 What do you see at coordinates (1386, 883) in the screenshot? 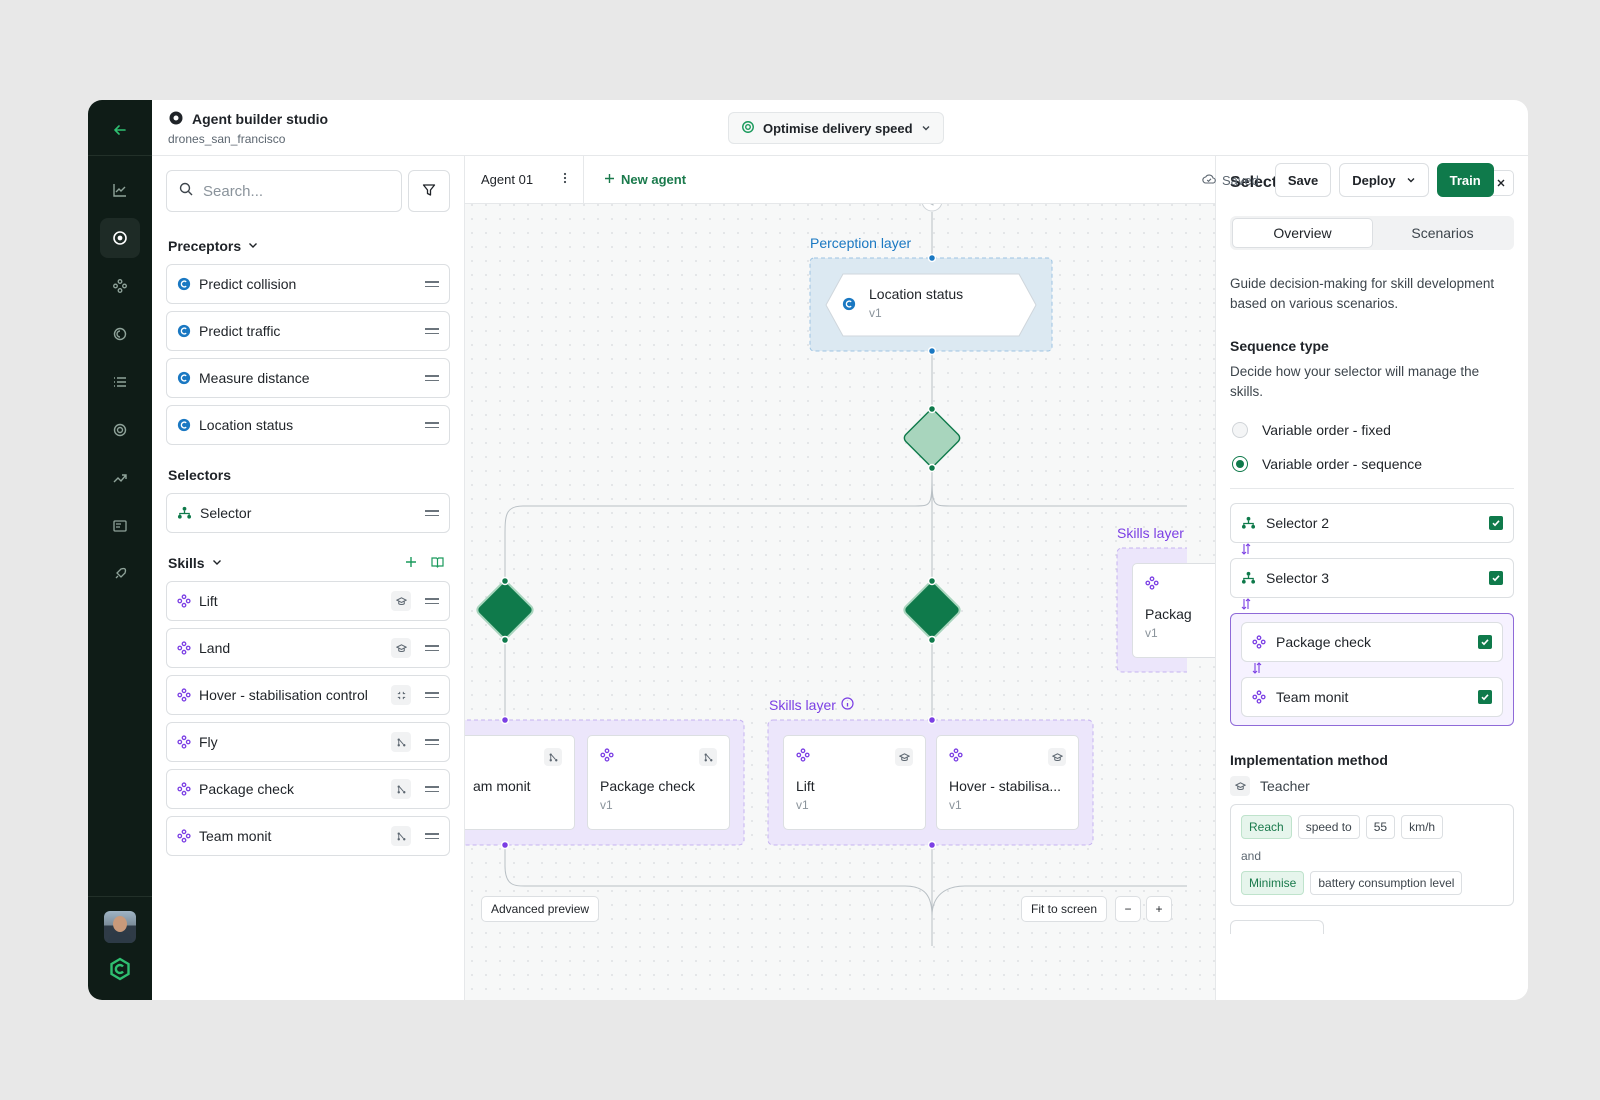
I see `objective-chip: battery consumption level` at bounding box center [1386, 883].